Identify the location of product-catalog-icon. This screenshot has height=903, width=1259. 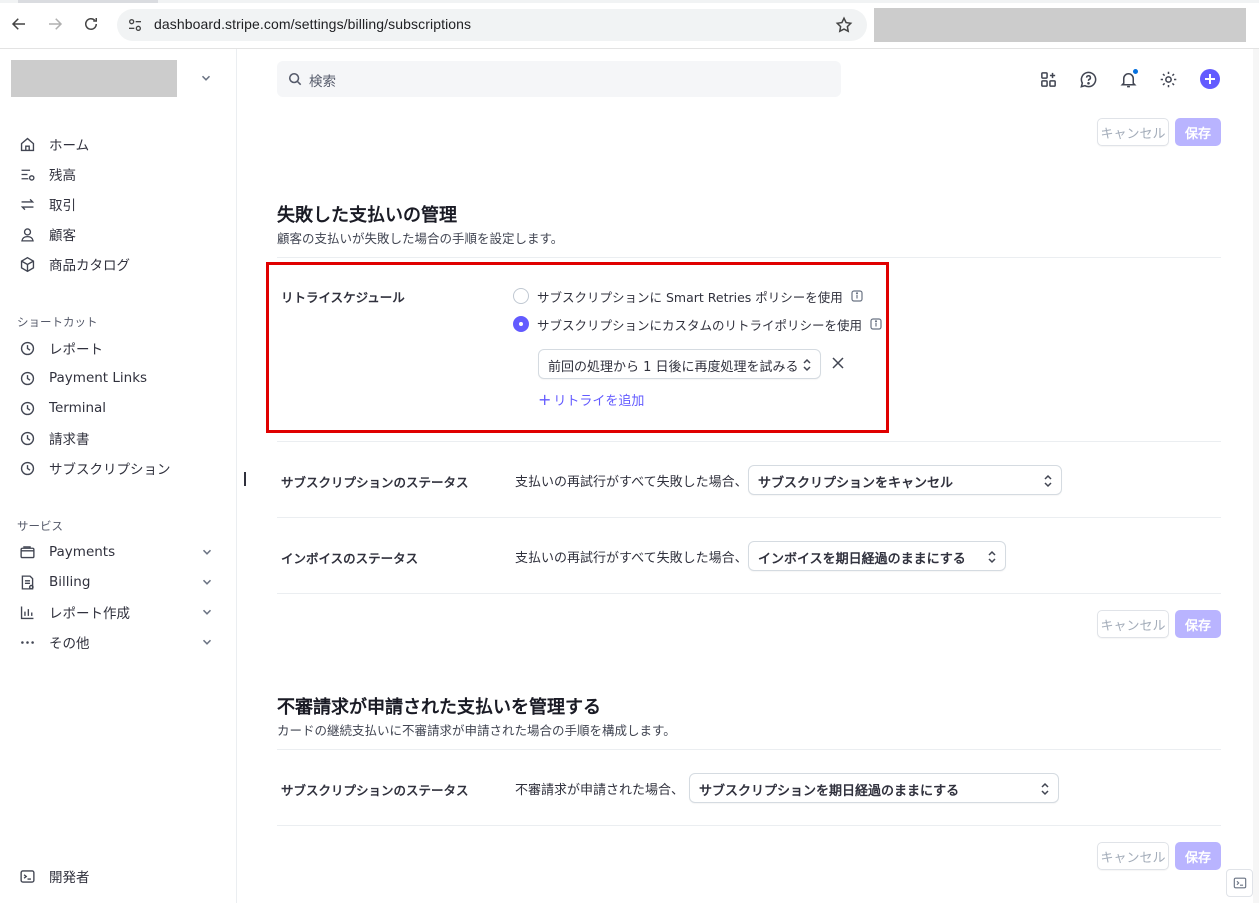
(27, 264).